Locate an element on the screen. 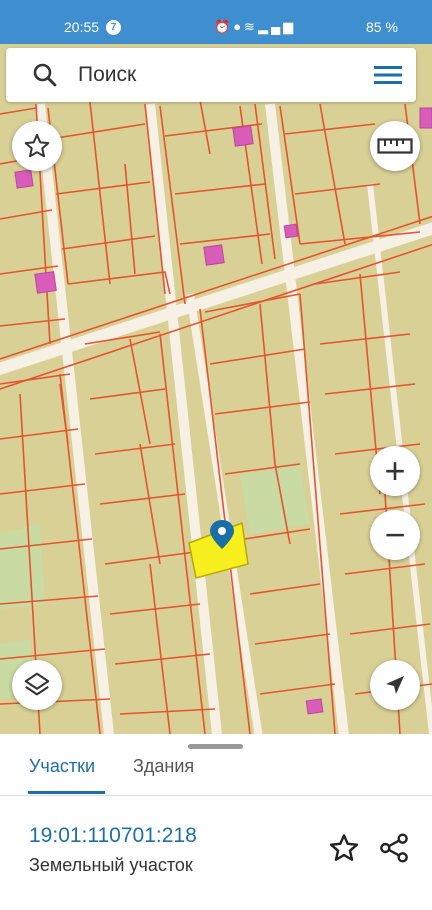 The width and height of the screenshot is (432, 910). zoom-out-button: − is located at coordinates (395, 535).